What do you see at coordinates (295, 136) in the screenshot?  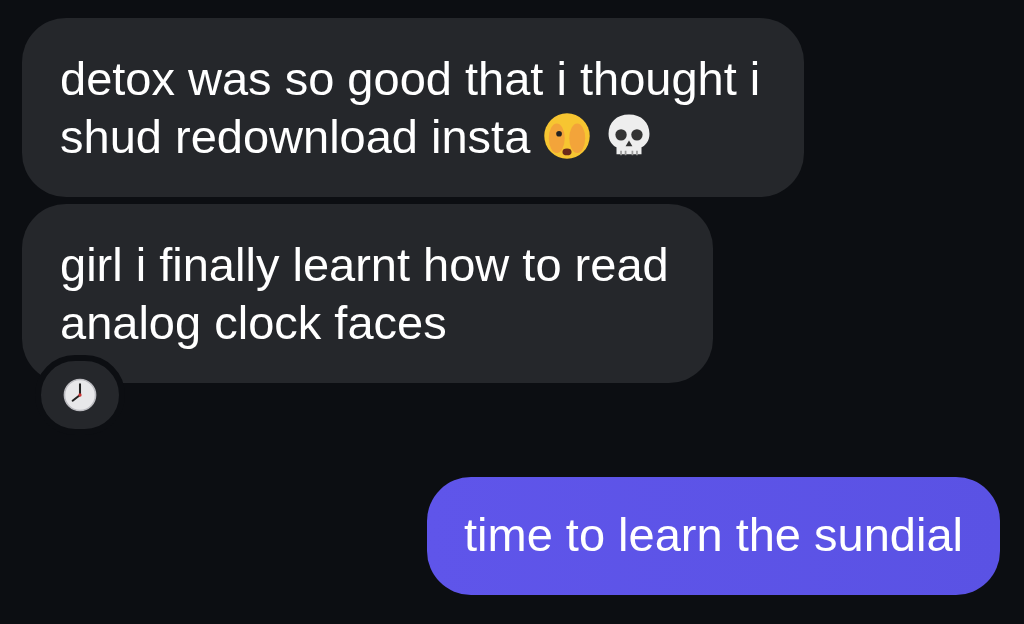 I see `message-text: shud redownload insta` at bounding box center [295, 136].